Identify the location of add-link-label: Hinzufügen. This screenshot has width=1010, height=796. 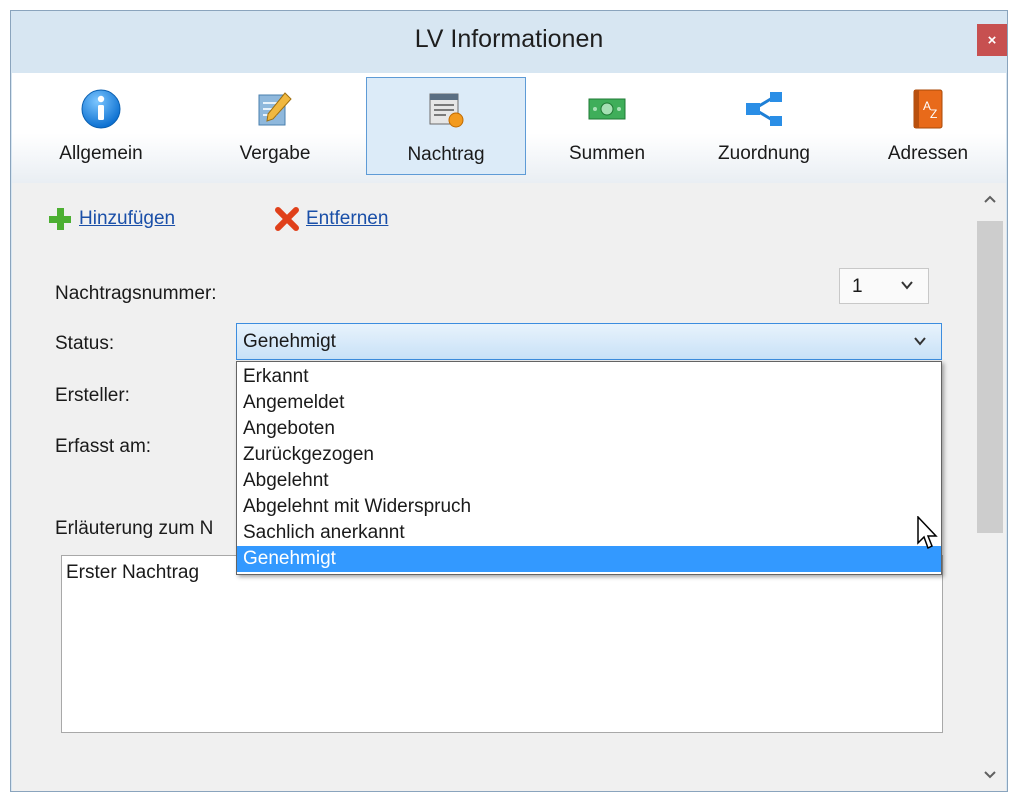
(127, 218).